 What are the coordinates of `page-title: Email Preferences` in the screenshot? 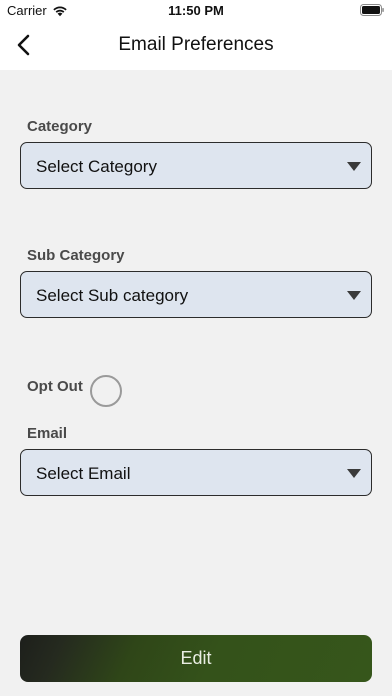 It's located at (196, 44).